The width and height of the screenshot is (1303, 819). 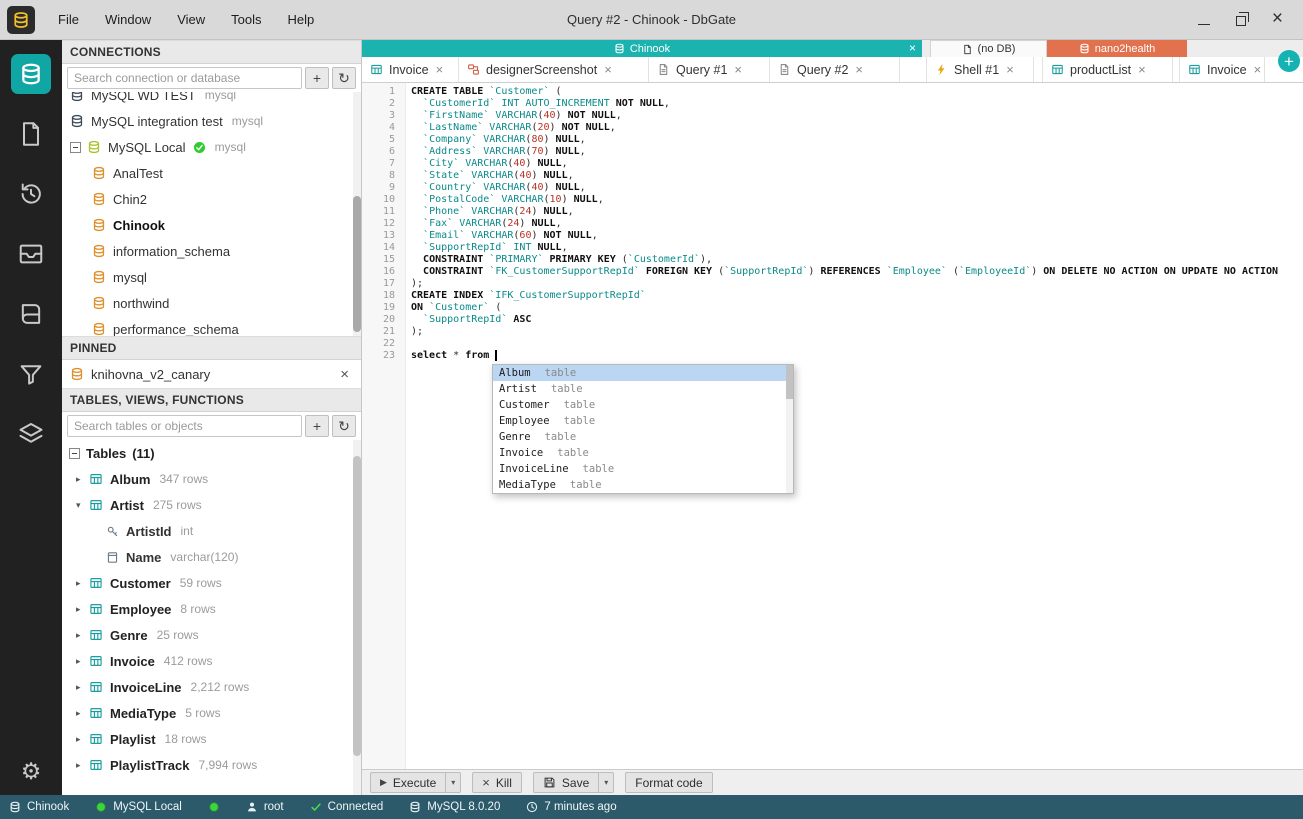 I want to click on tables-search-input, so click(x=184, y=426).